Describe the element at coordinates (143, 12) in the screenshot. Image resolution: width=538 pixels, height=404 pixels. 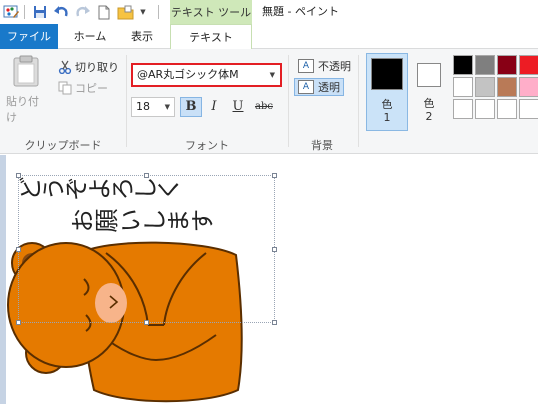
I see `customize-dropdown-icon: ▼` at that location.